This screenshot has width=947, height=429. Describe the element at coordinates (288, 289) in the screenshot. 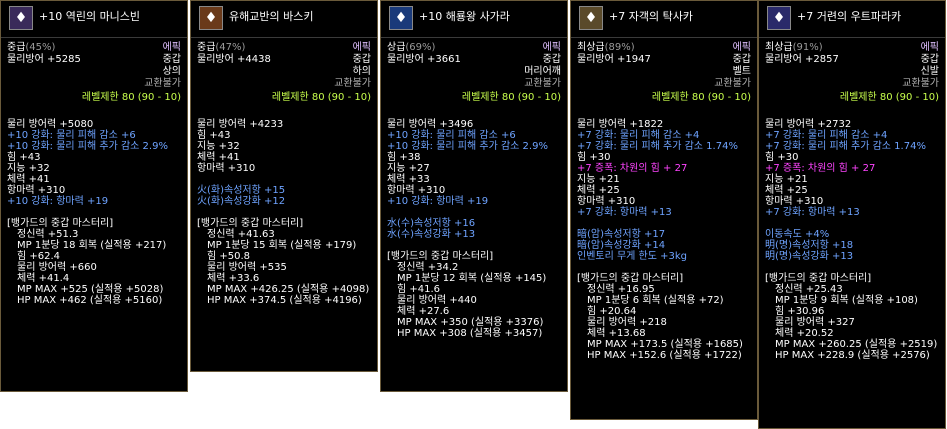

I see `mastery-line: MP MAX +426.25 (실적용 +4098)` at that location.